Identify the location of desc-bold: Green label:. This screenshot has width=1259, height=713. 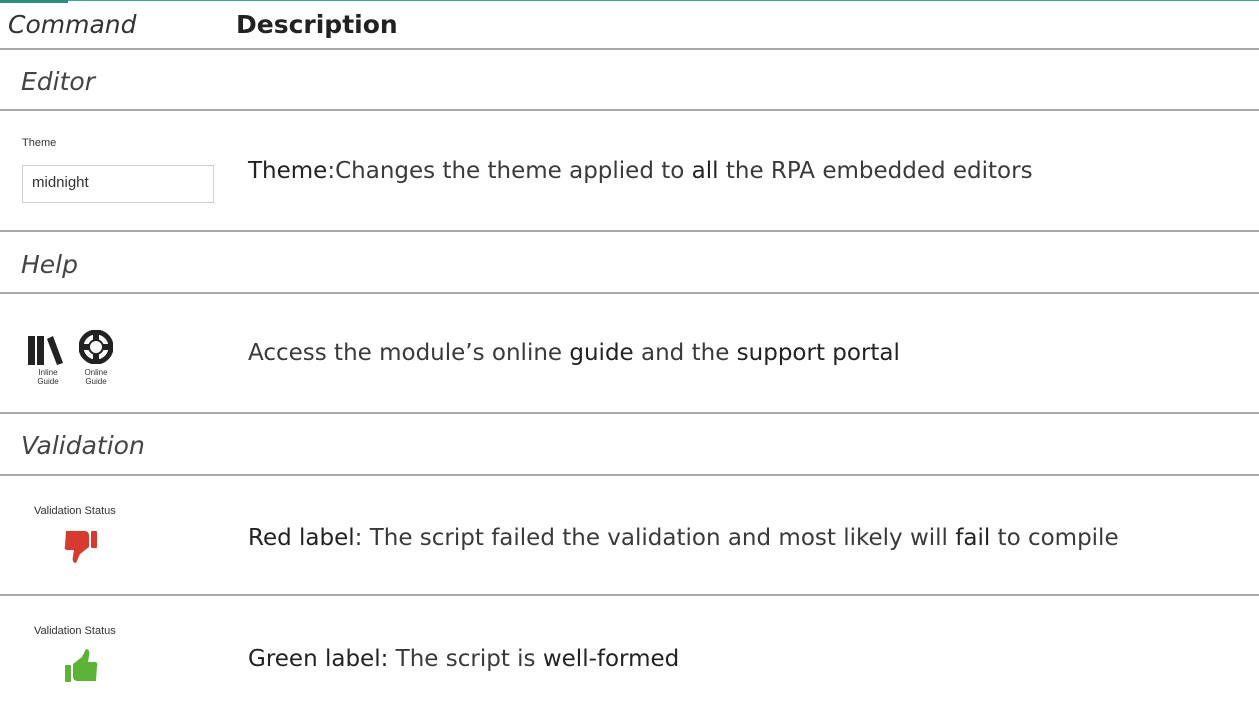
(318, 659).